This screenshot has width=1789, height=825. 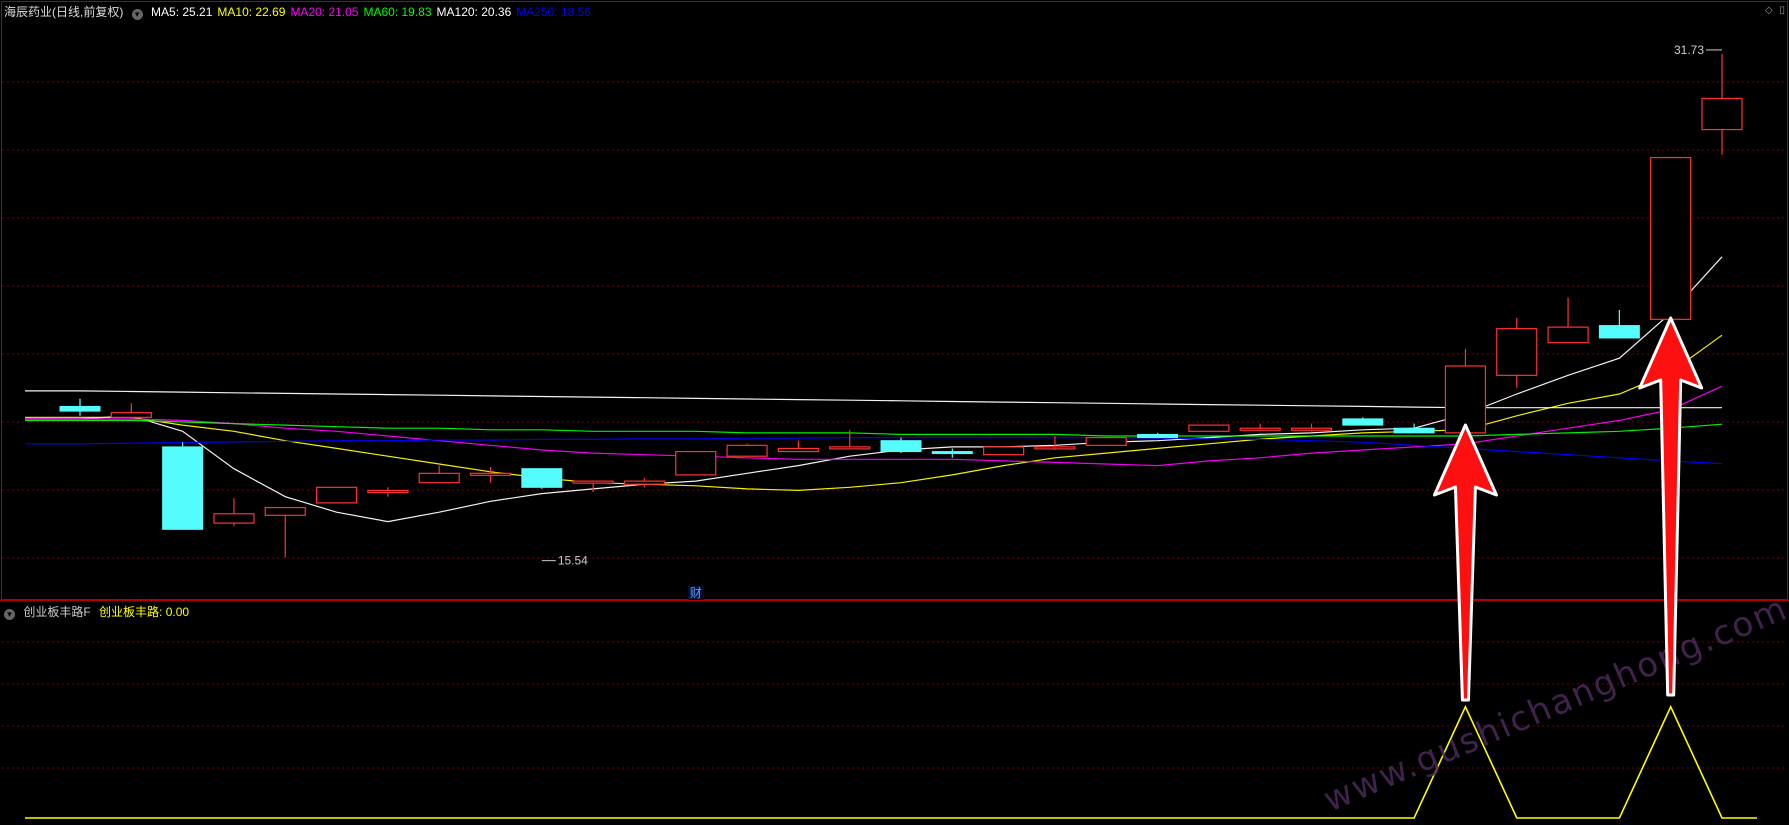 I want to click on low-price-label: 15.54, so click(x=573, y=561).